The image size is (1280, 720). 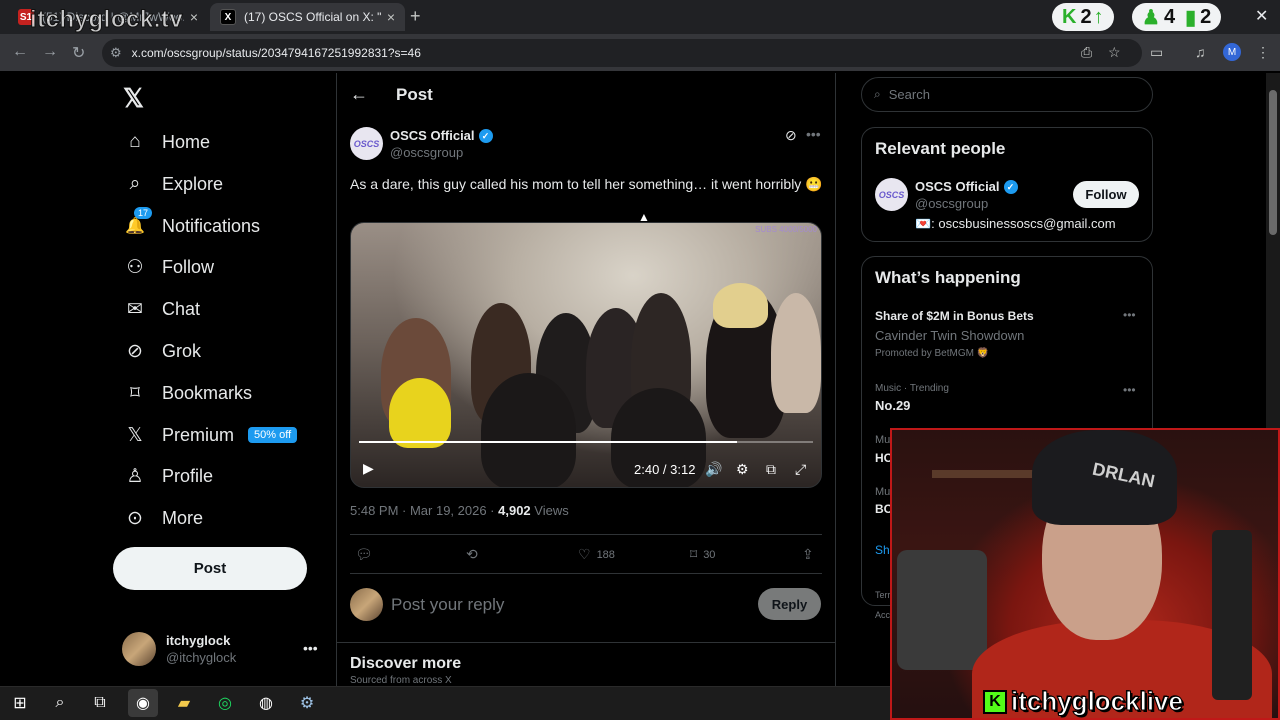 I want to click on bookmark-icon: ⌑, so click(x=135, y=393).